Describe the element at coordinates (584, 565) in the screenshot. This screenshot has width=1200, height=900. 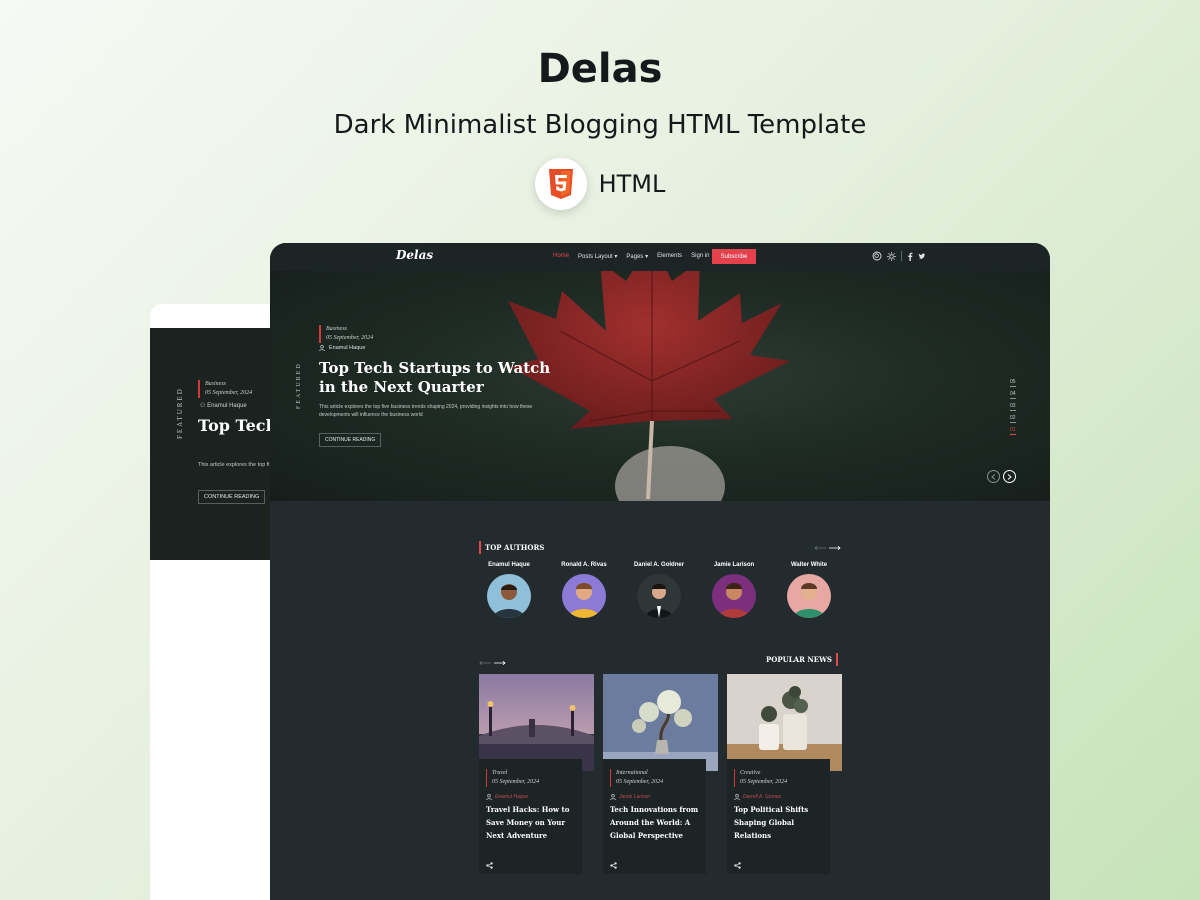
I see `author-name: Ronald A. Rivas` at that location.